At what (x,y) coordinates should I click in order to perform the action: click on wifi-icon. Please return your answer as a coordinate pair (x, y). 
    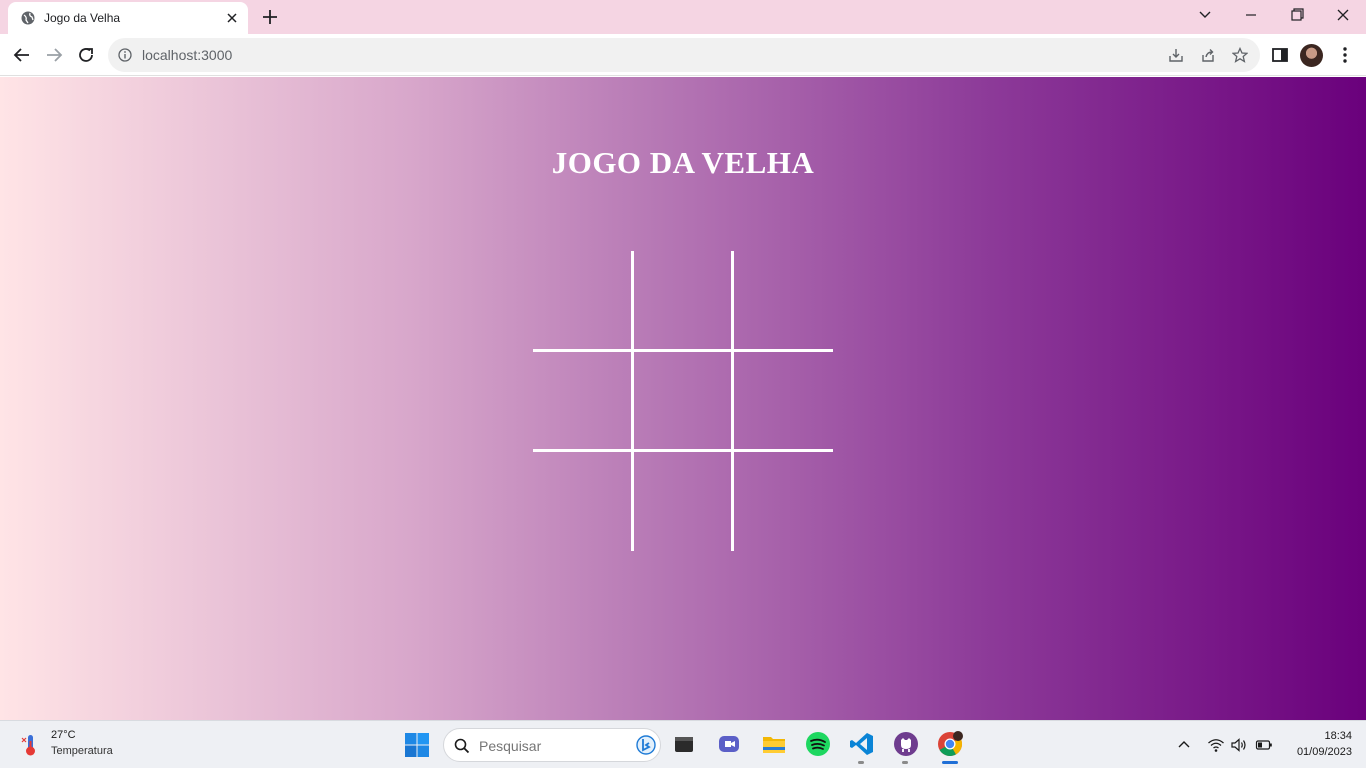
    Looking at the image, I should click on (1216, 745).